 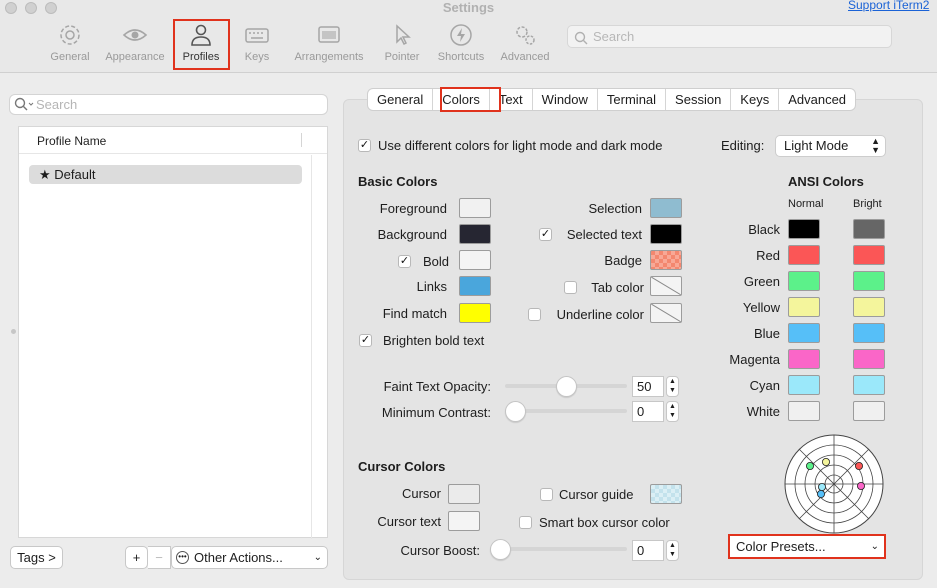 I want to click on normal-column-label: Normal, so click(x=806, y=204).